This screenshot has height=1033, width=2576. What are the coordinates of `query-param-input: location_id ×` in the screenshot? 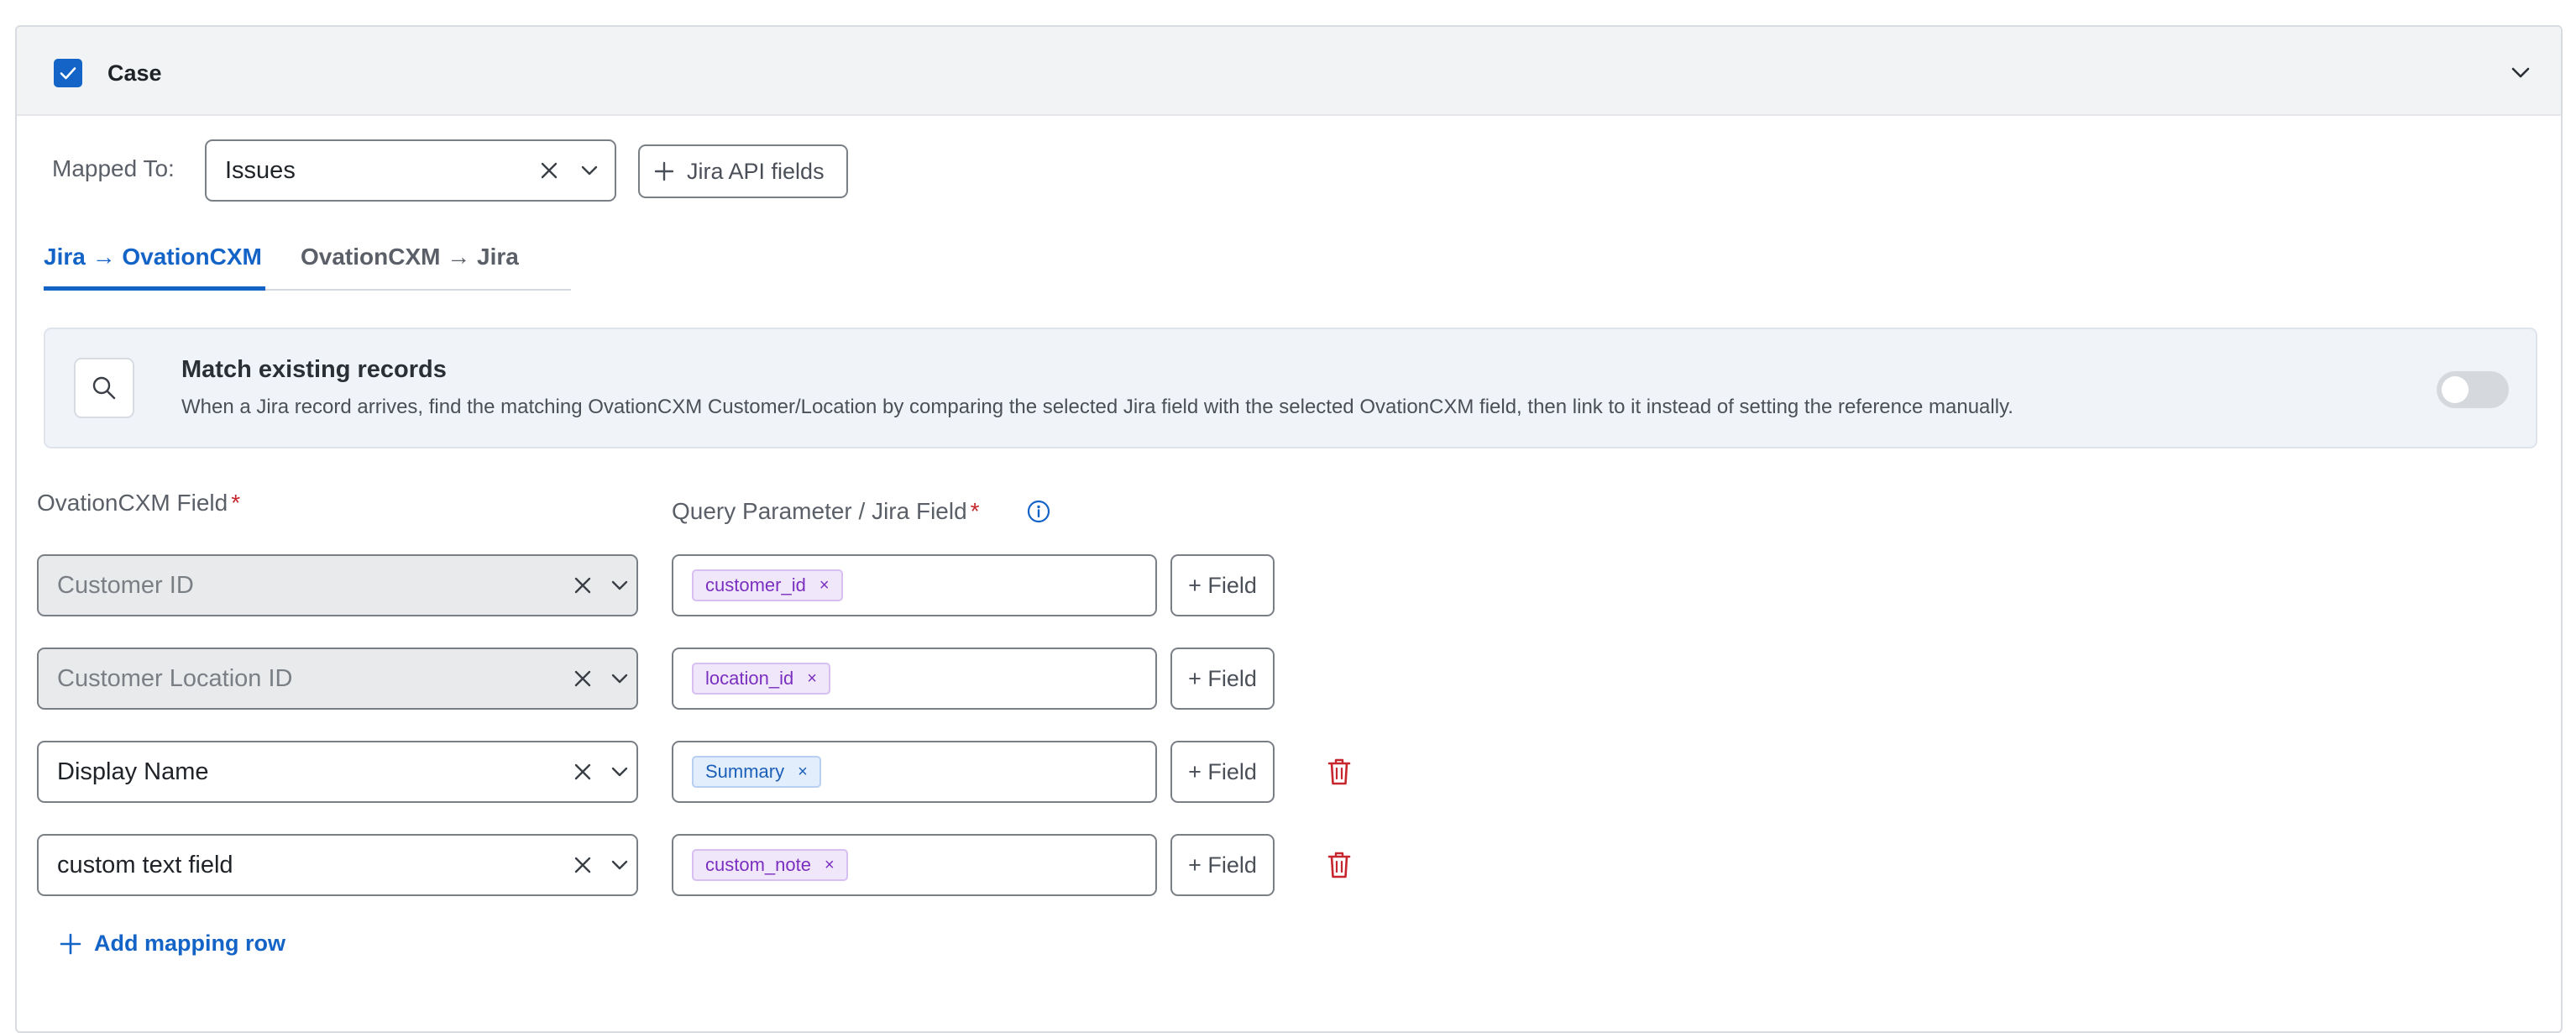 It's located at (914, 679).